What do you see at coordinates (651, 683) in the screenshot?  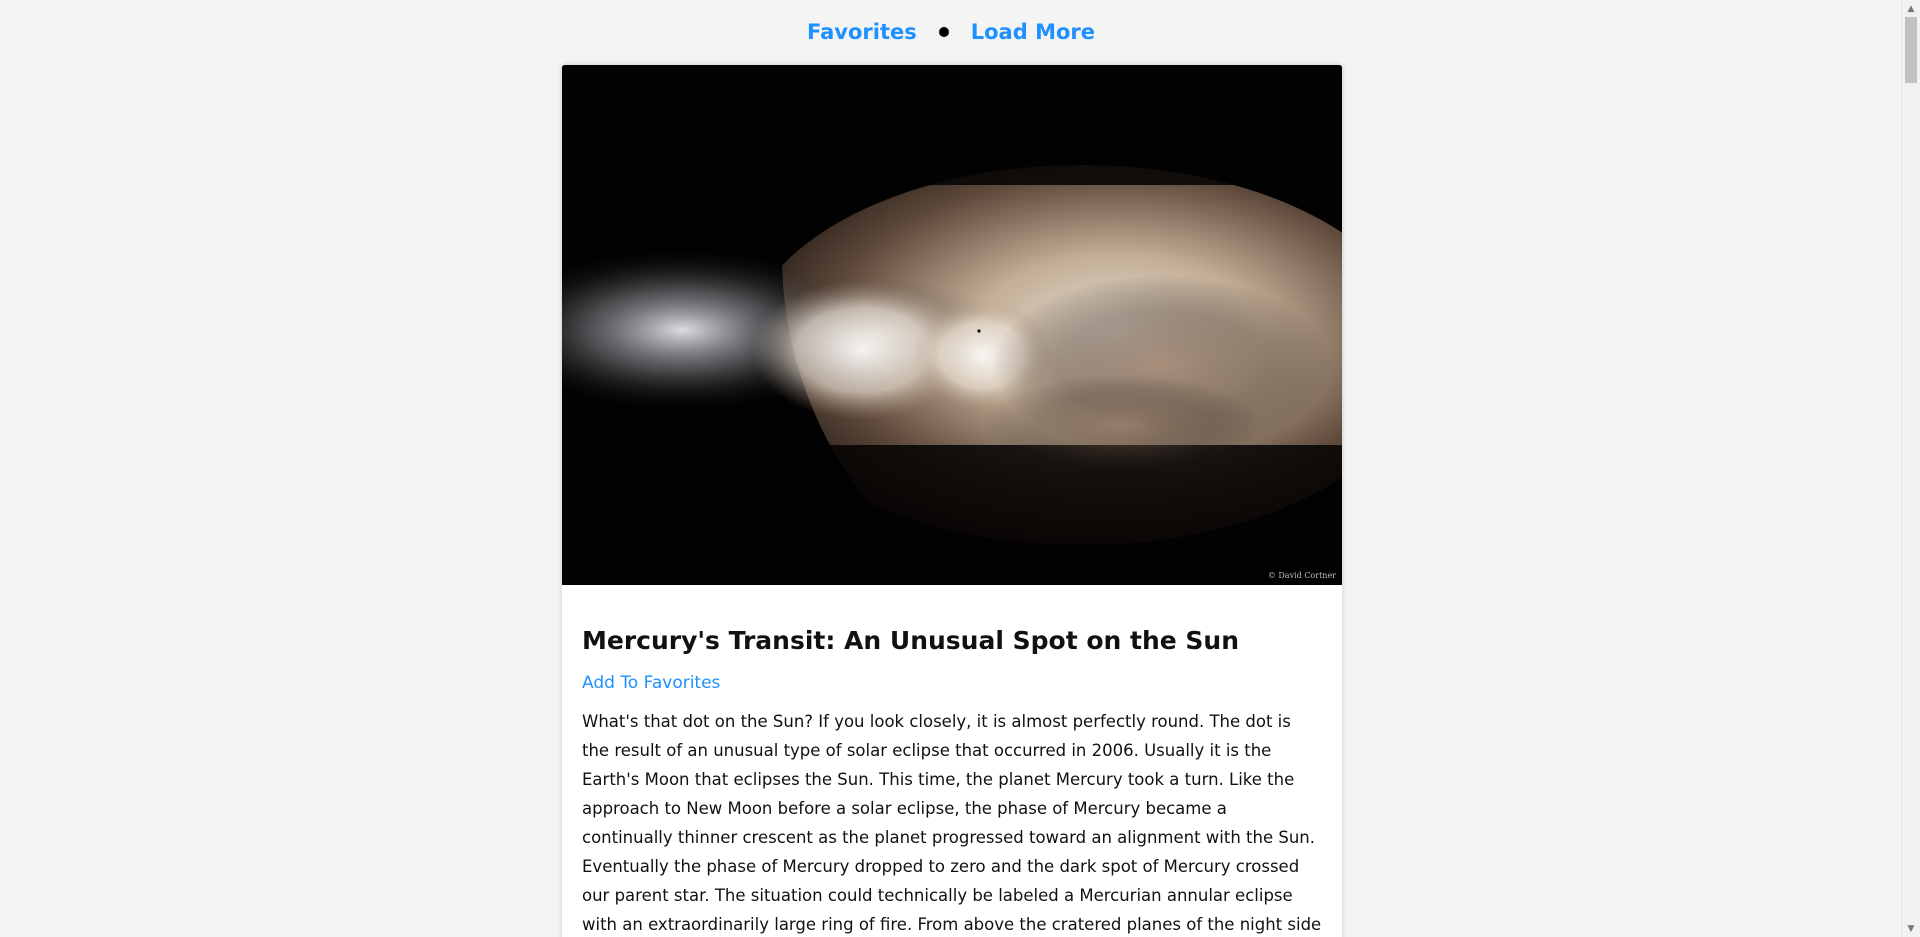 I see `add-to-favorites-link: Add To Favorites` at bounding box center [651, 683].